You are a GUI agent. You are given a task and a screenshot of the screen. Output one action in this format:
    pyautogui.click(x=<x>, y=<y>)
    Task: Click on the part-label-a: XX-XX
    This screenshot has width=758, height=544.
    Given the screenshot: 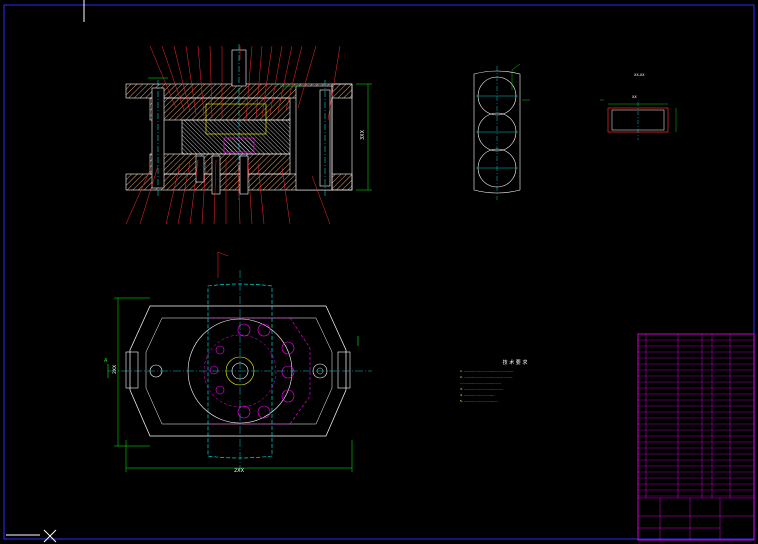 What is the action you would take?
    pyautogui.click(x=639, y=75)
    